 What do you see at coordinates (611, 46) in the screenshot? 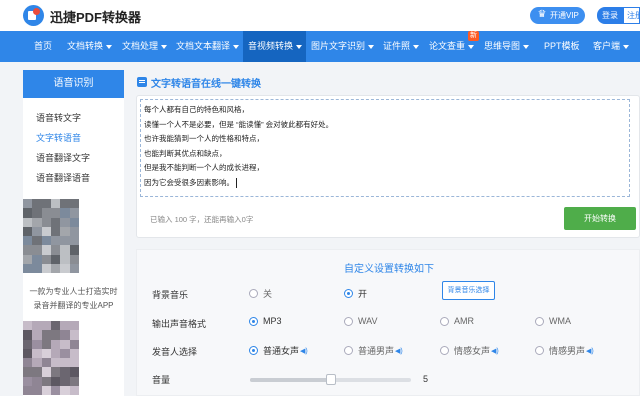
I see `nav-item-client: 客户端` at bounding box center [611, 46].